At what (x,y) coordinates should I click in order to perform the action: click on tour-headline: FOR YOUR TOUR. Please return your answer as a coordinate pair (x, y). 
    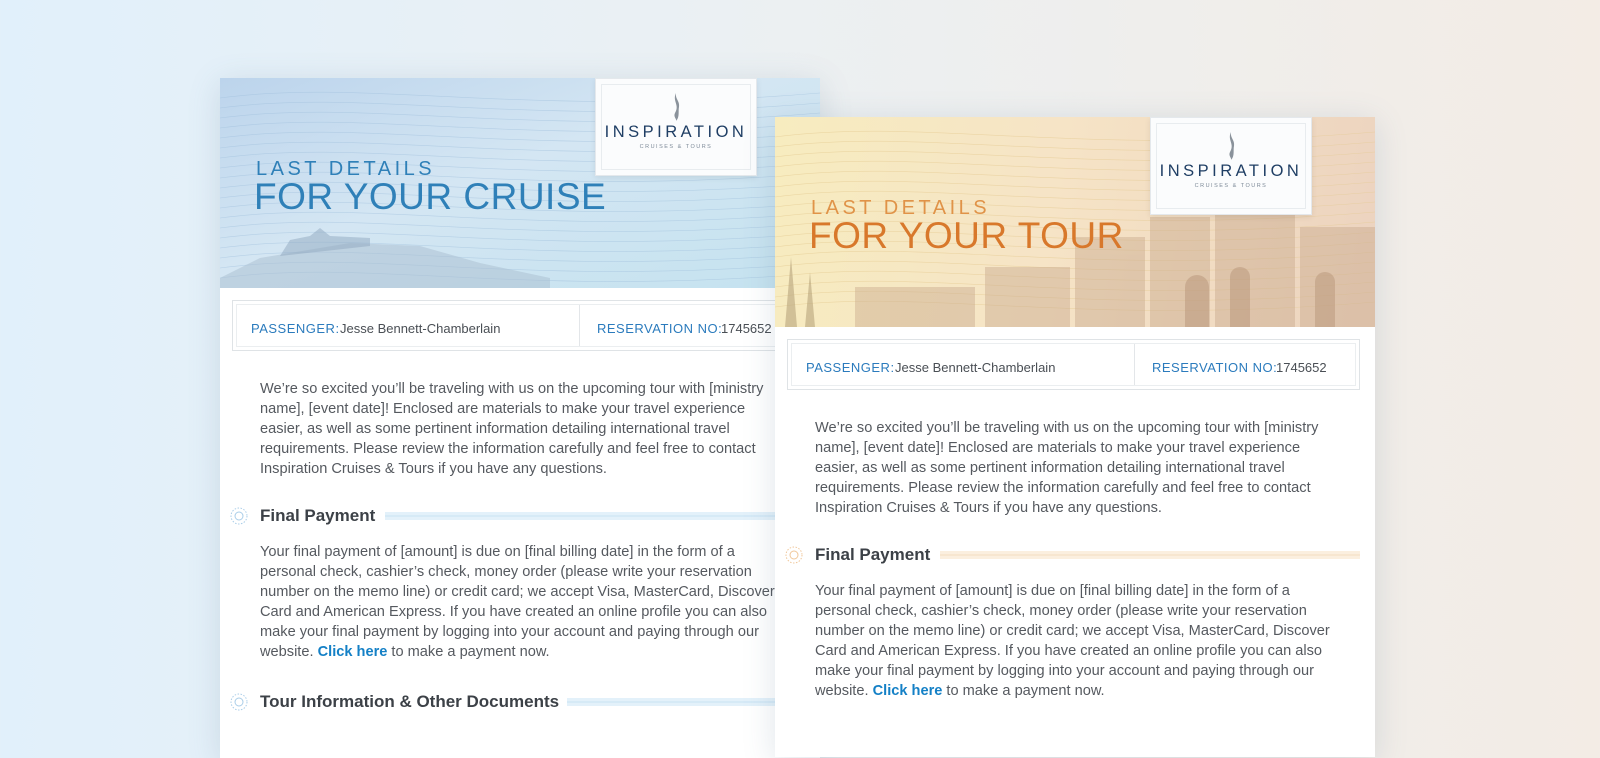
    Looking at the image, I should click on (966, 235).